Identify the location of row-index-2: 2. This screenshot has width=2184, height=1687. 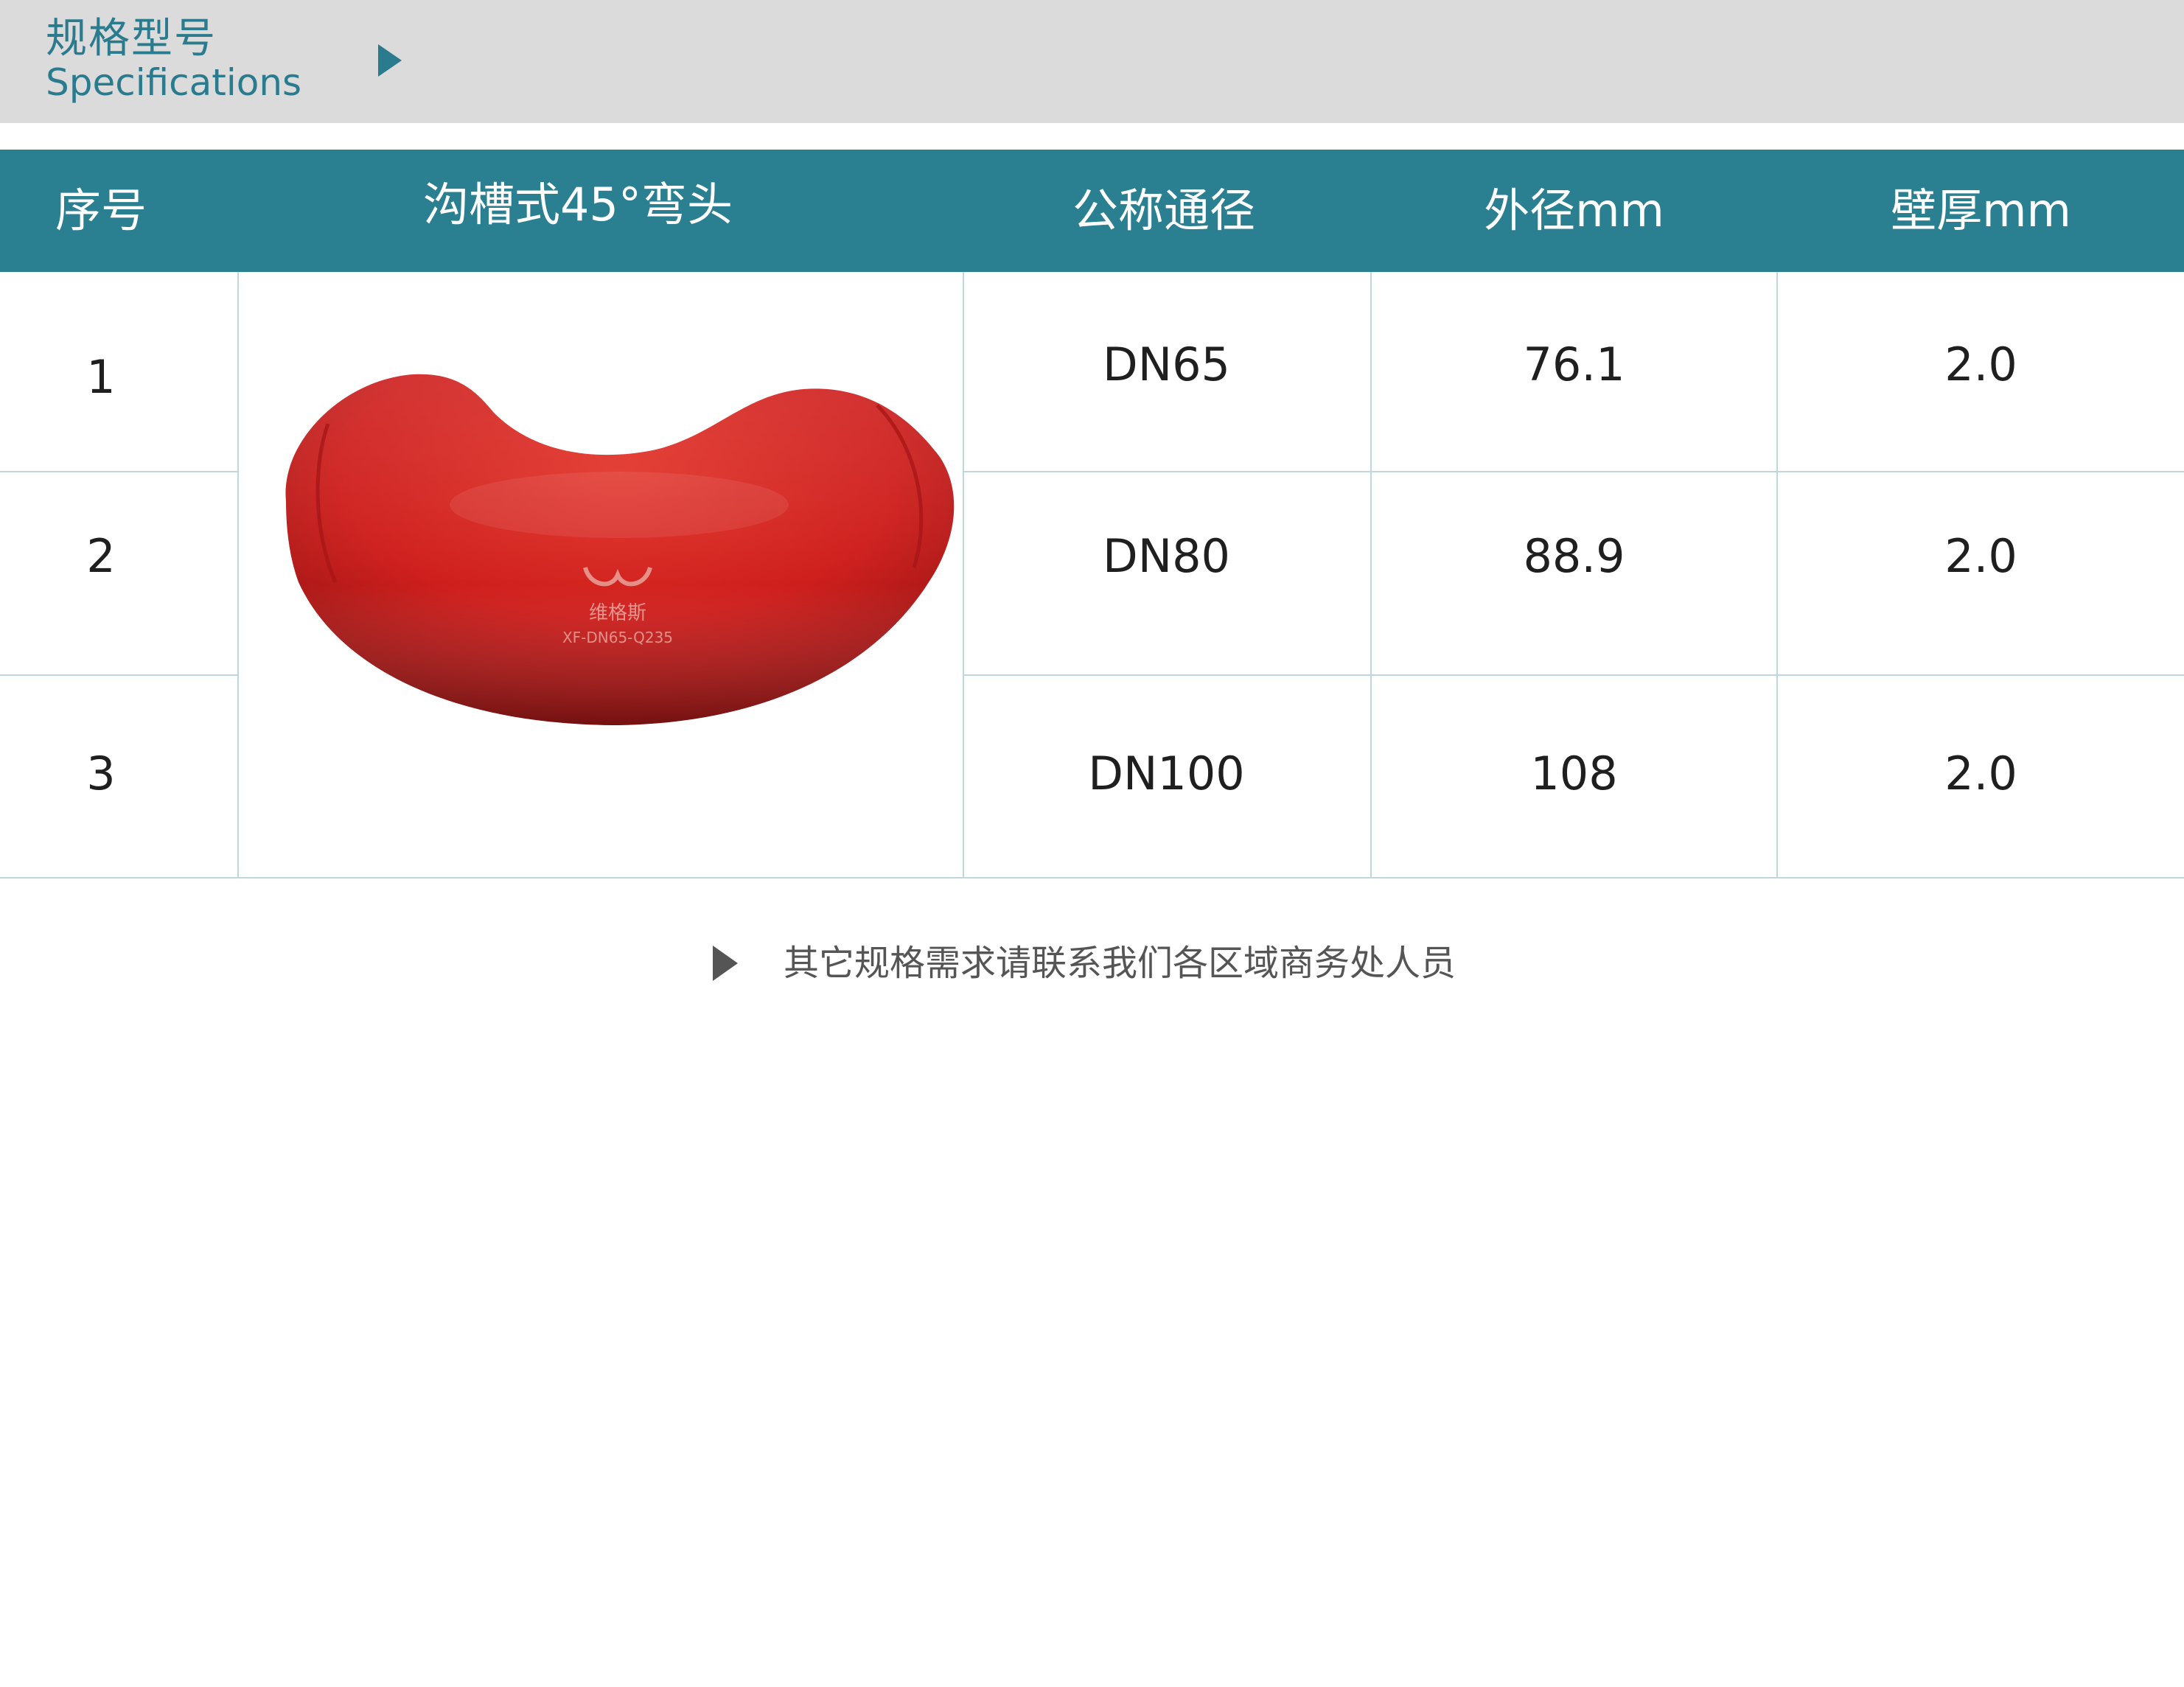
(101, 556).